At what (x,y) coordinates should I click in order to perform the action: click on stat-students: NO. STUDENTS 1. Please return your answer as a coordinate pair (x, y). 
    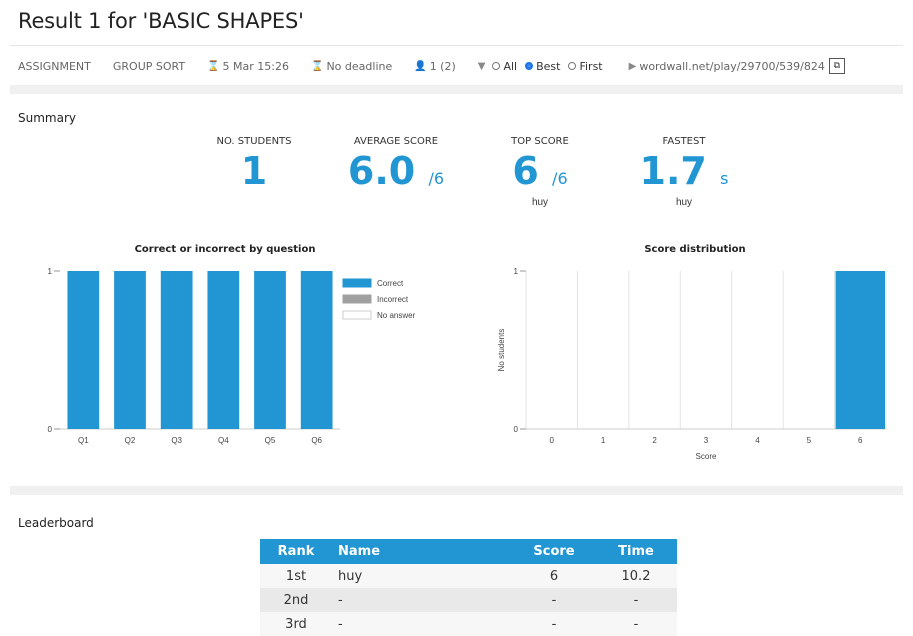
    Looking at the image, I should click on (254, 163).